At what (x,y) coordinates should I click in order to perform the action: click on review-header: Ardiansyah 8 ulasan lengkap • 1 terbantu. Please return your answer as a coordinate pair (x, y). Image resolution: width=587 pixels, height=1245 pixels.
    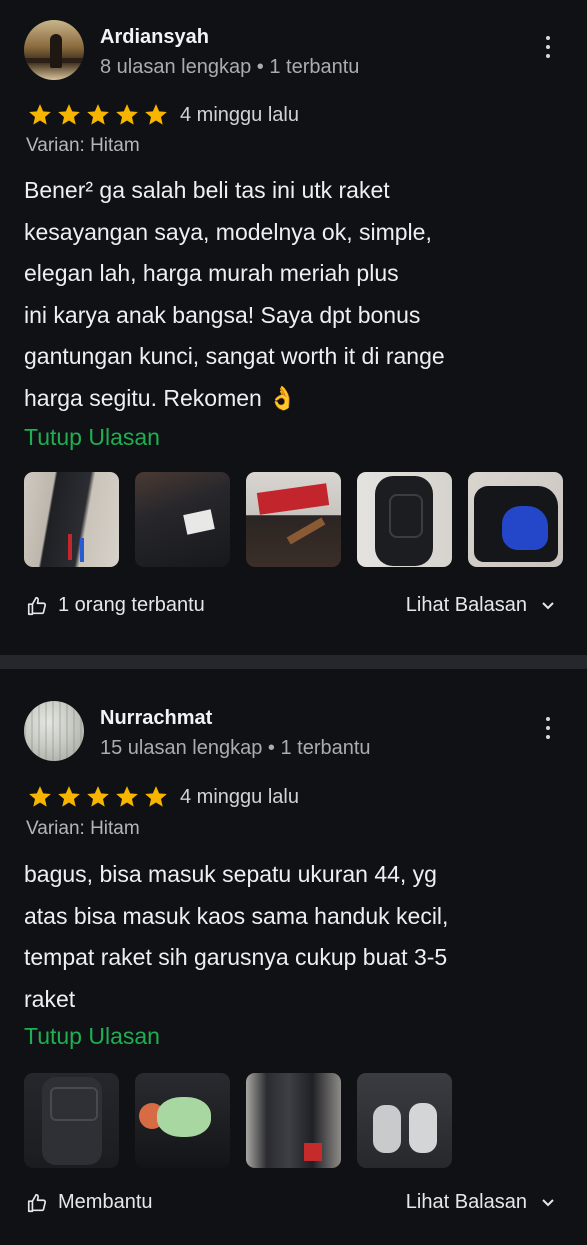
    Looking at the image, I should click on (293, 50).